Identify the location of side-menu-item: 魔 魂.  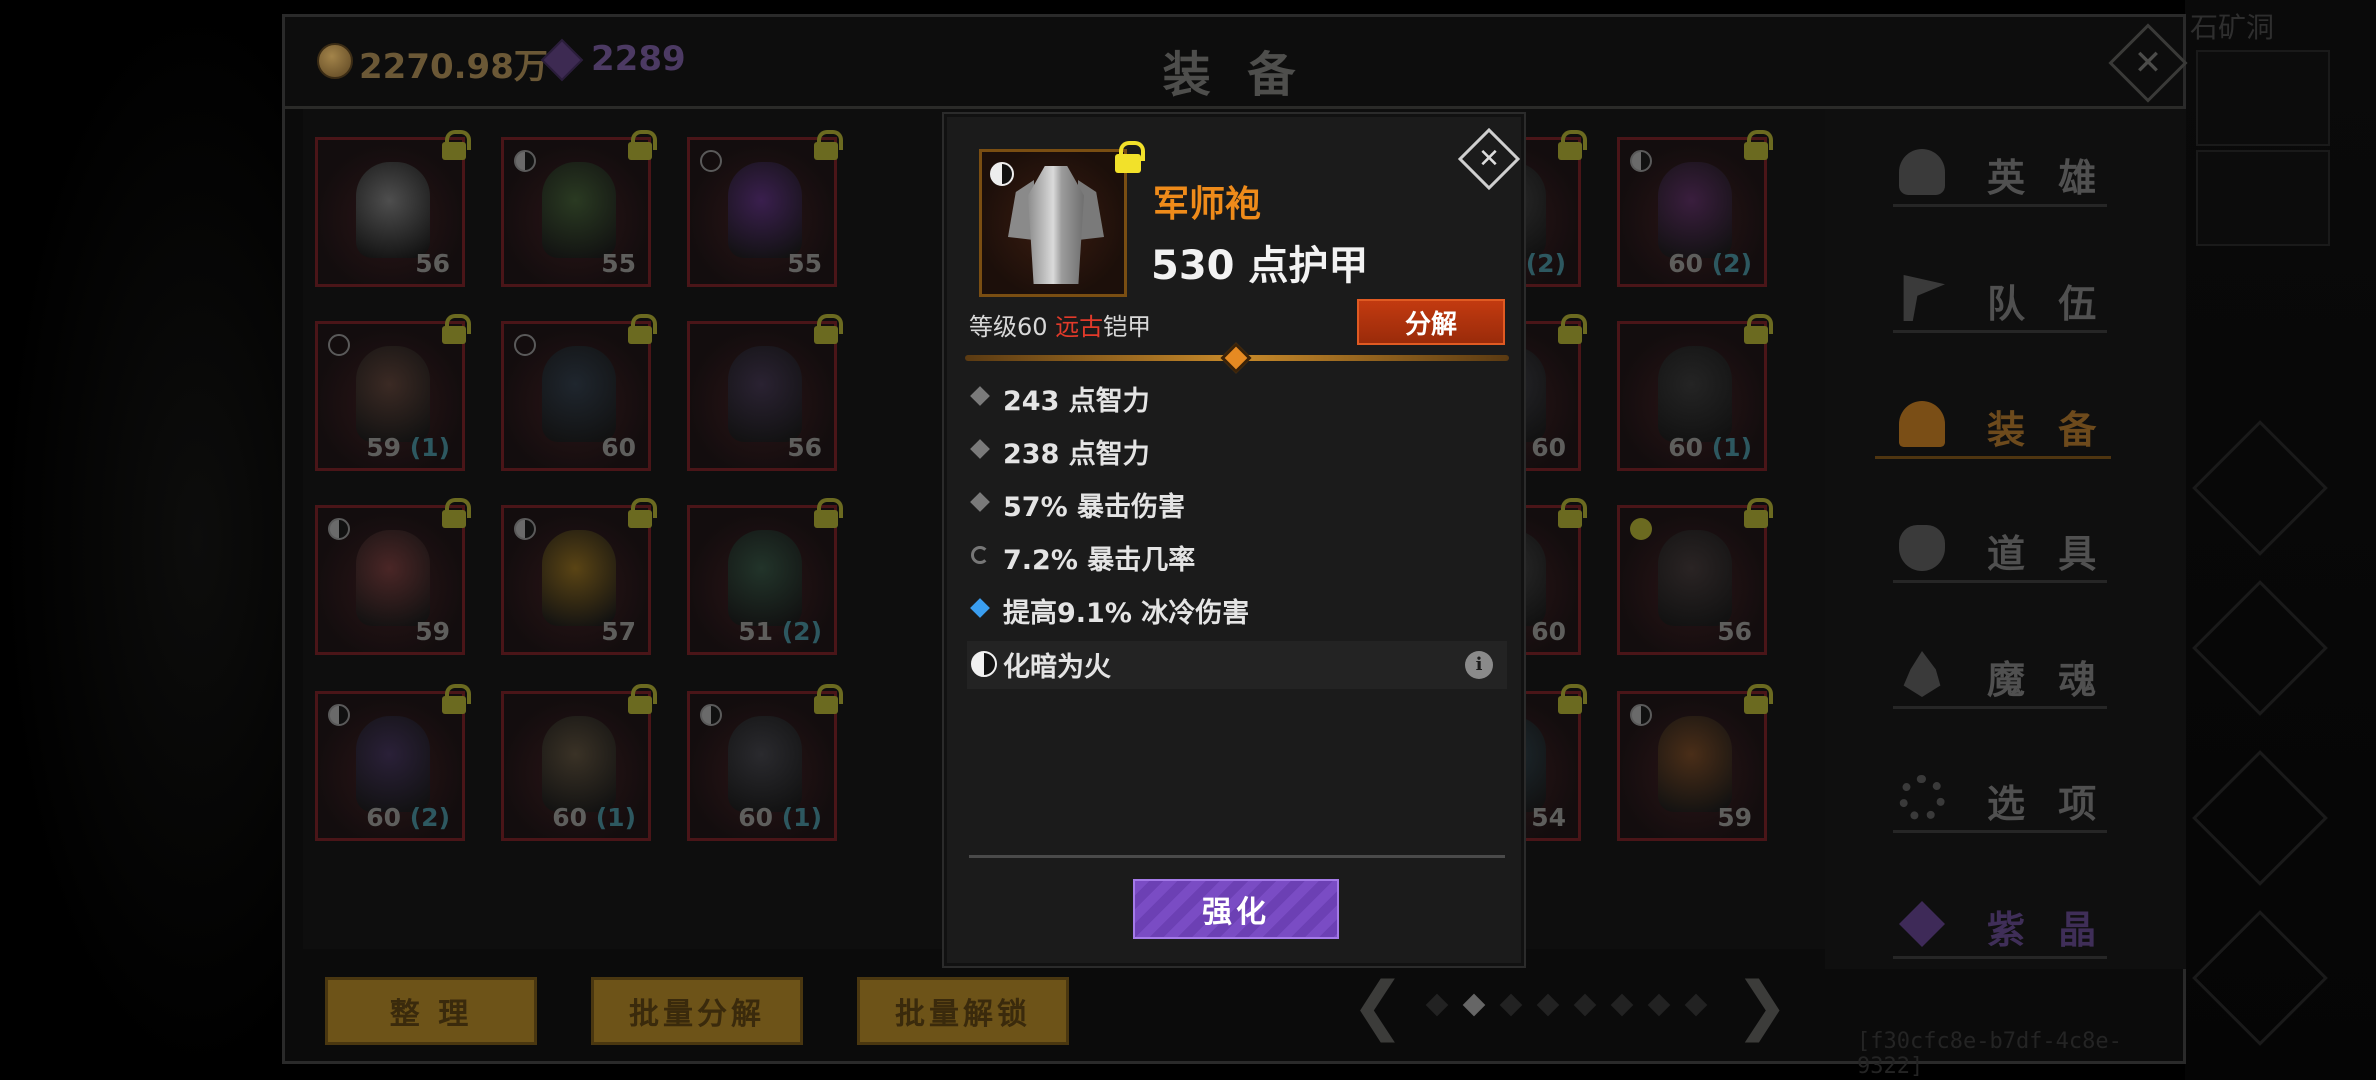
(2000, 674).